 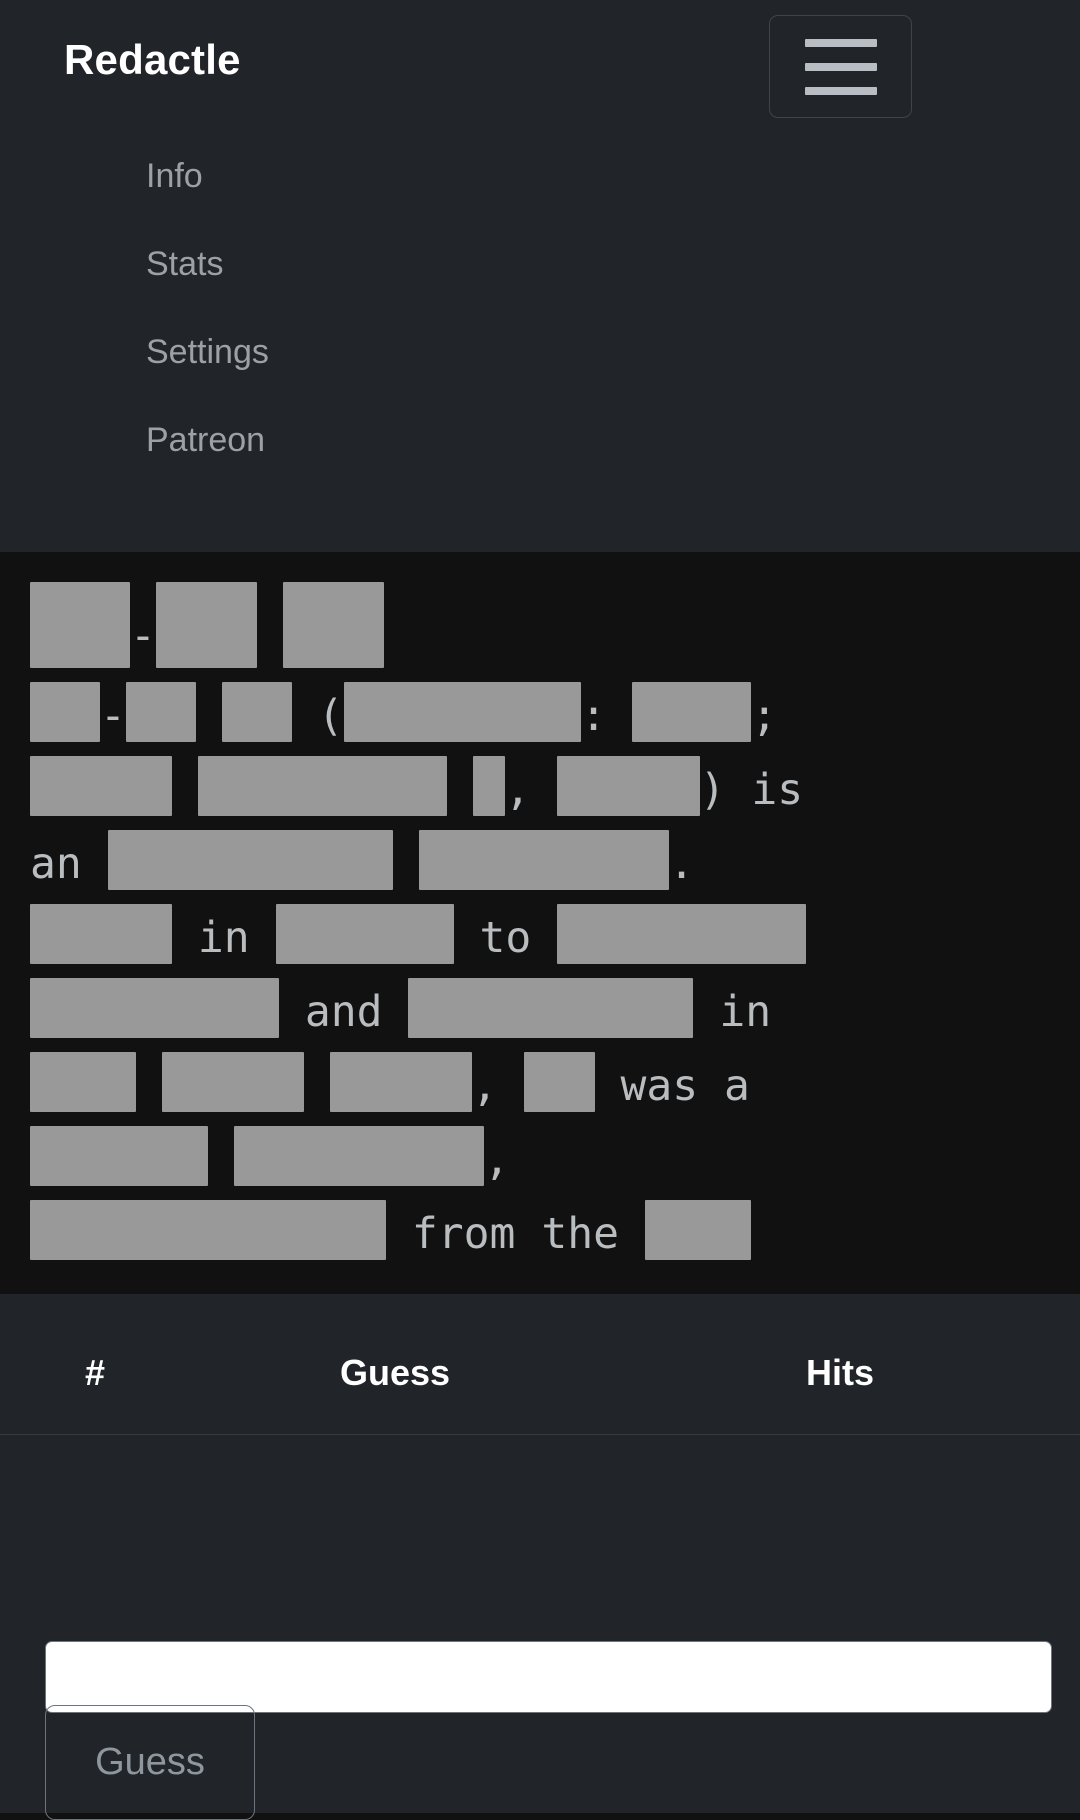 What do you see at coordinates (764, 716) in the screenshot?
I see `visible-word: ;` at bounding box center [764, 716].